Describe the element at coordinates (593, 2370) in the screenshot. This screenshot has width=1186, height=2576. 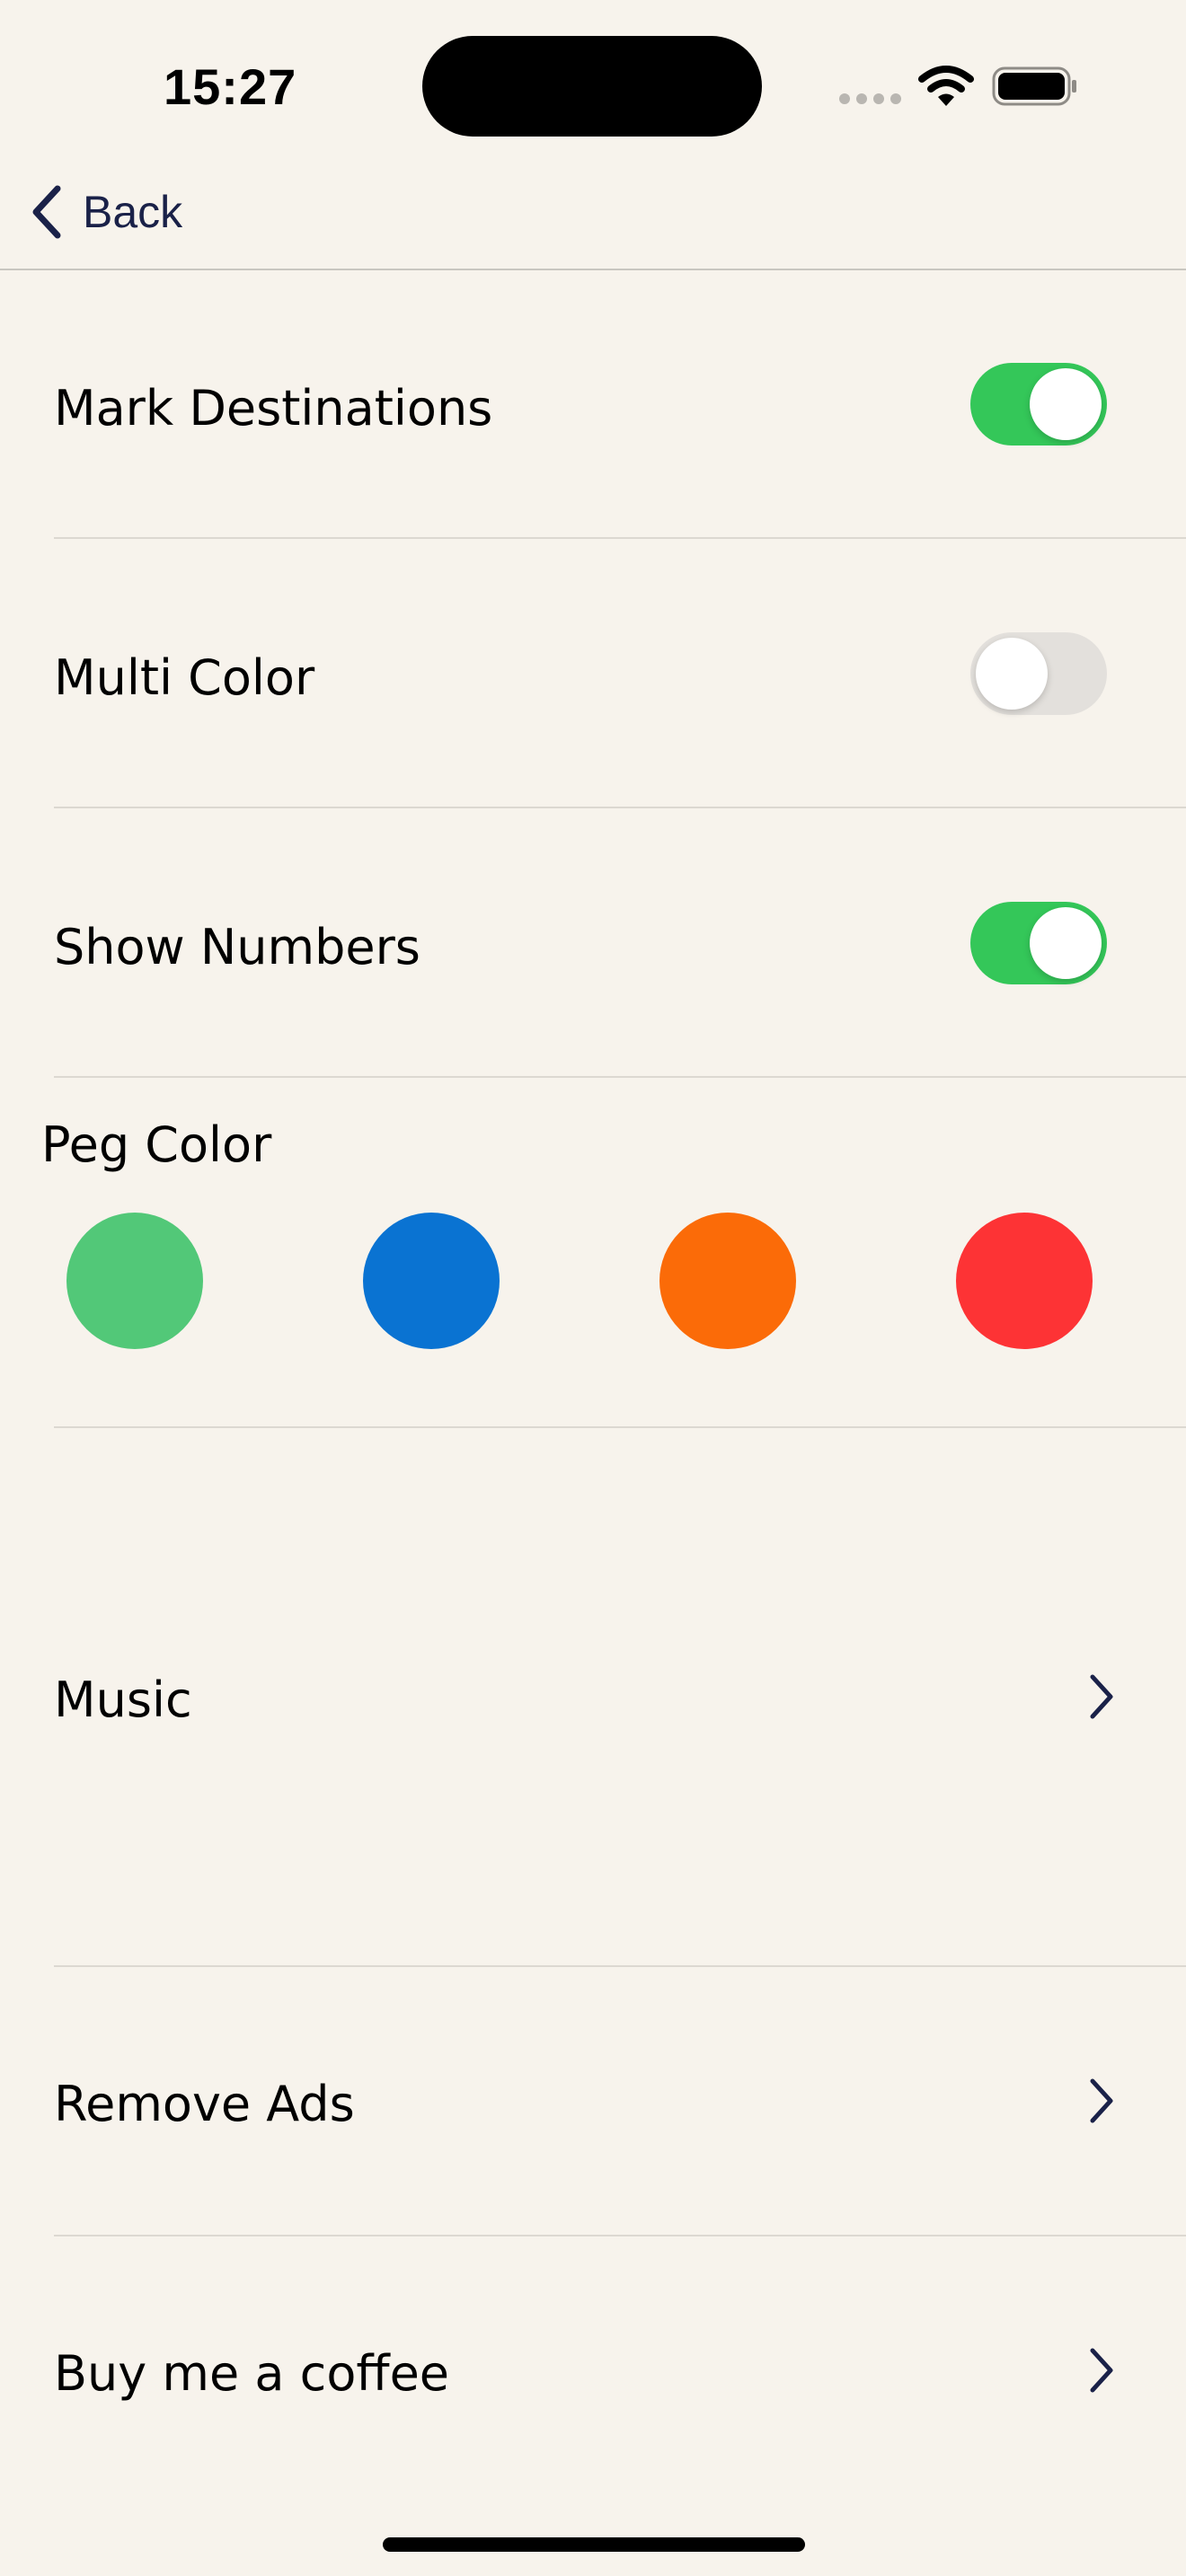
I see `buy-coffee-row: Buy me a coffee` at that location.